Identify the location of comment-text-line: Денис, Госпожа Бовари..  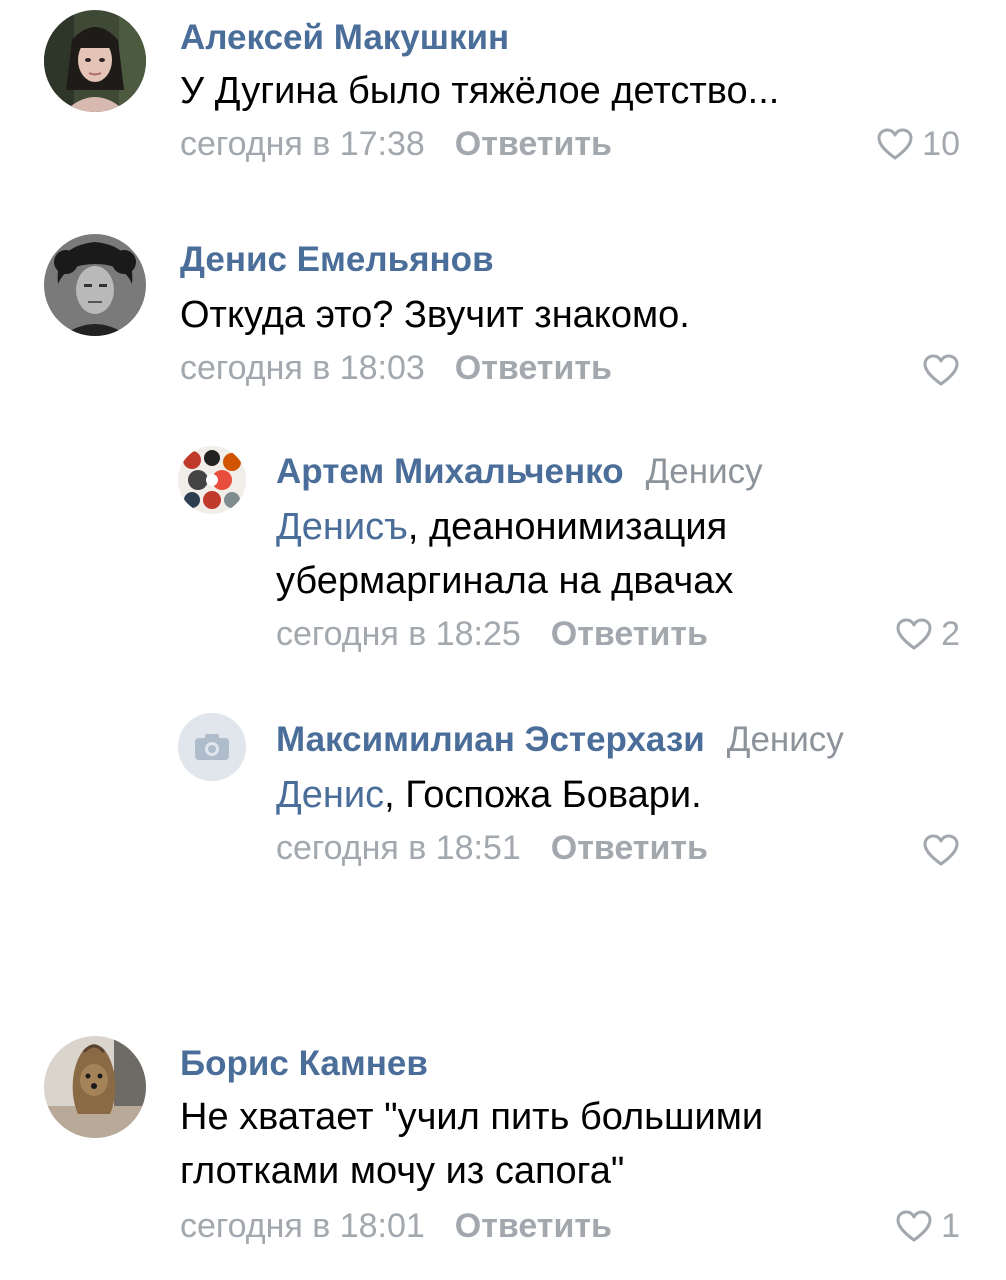
(489, 795).